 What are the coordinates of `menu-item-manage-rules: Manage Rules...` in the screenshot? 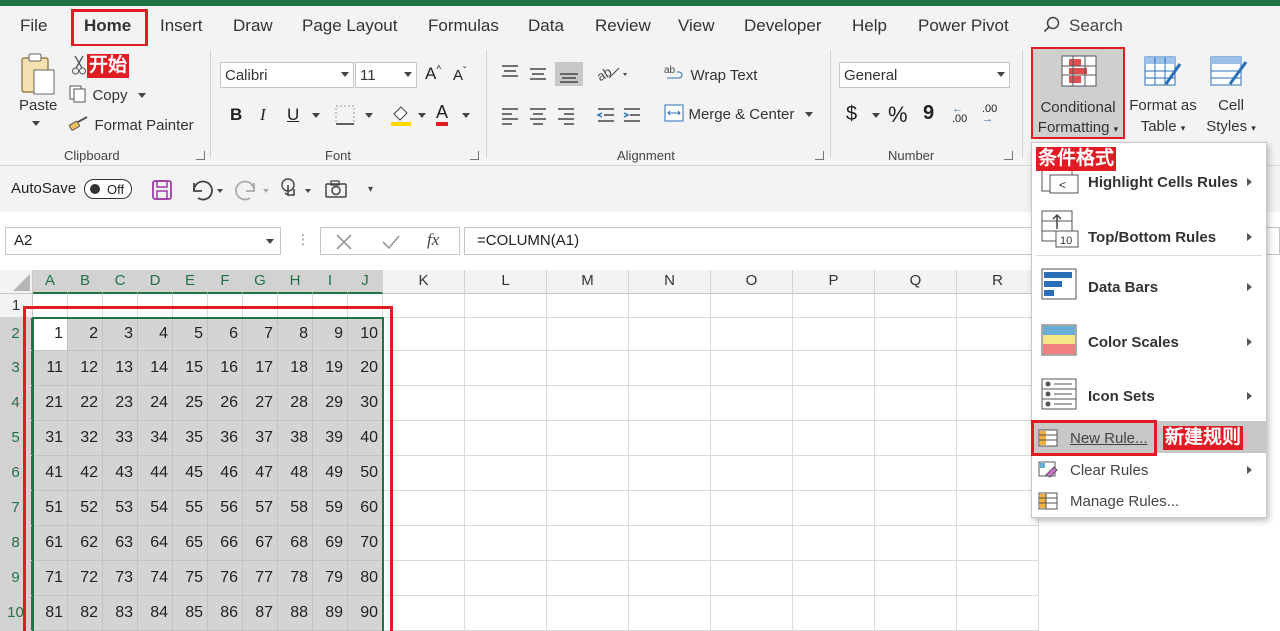 It's located at (1149, 501).